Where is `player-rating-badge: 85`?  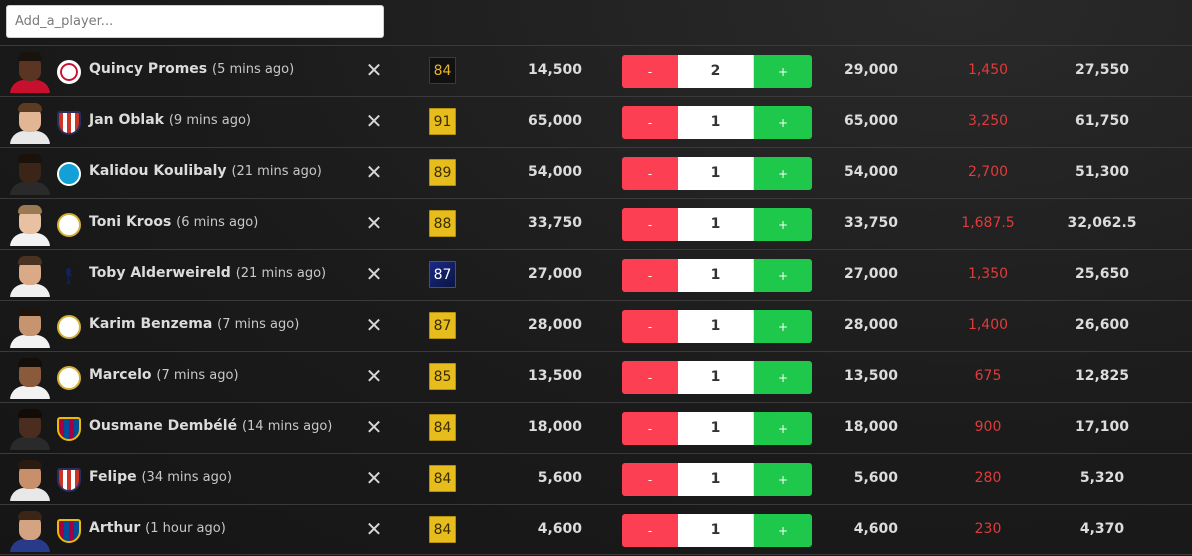 player-rating-badge: 85 is located at coordinates (442, 376).